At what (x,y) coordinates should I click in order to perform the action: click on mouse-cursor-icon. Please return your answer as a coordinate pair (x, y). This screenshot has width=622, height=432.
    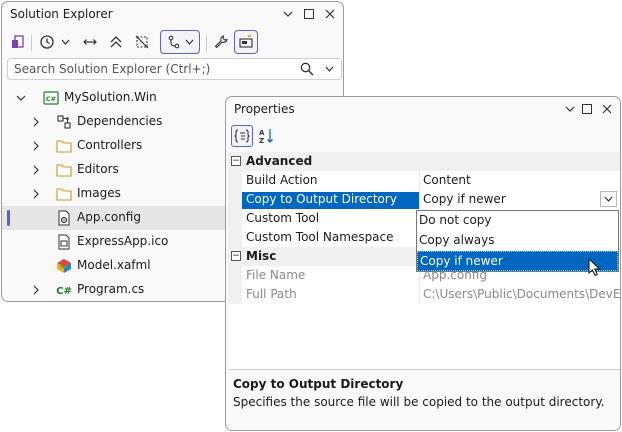
    Looking at the image, I should click on (594, 268).